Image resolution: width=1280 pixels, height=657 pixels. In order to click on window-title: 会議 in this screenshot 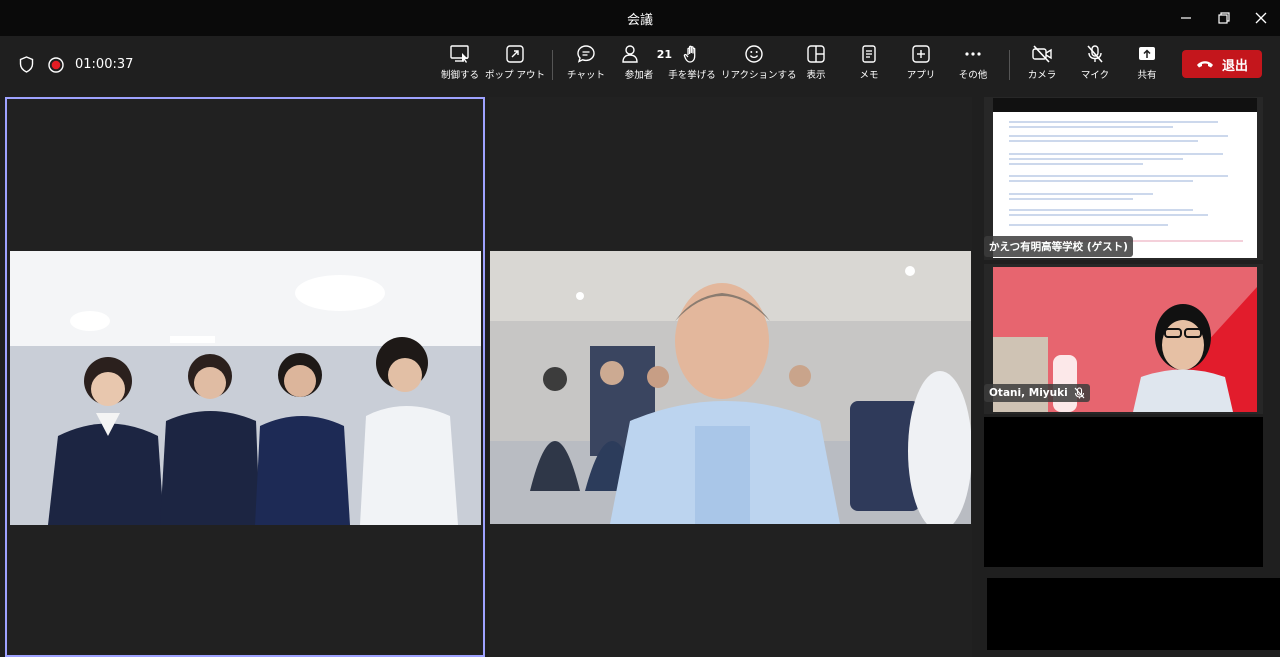, I will do `click(639, 20)`.